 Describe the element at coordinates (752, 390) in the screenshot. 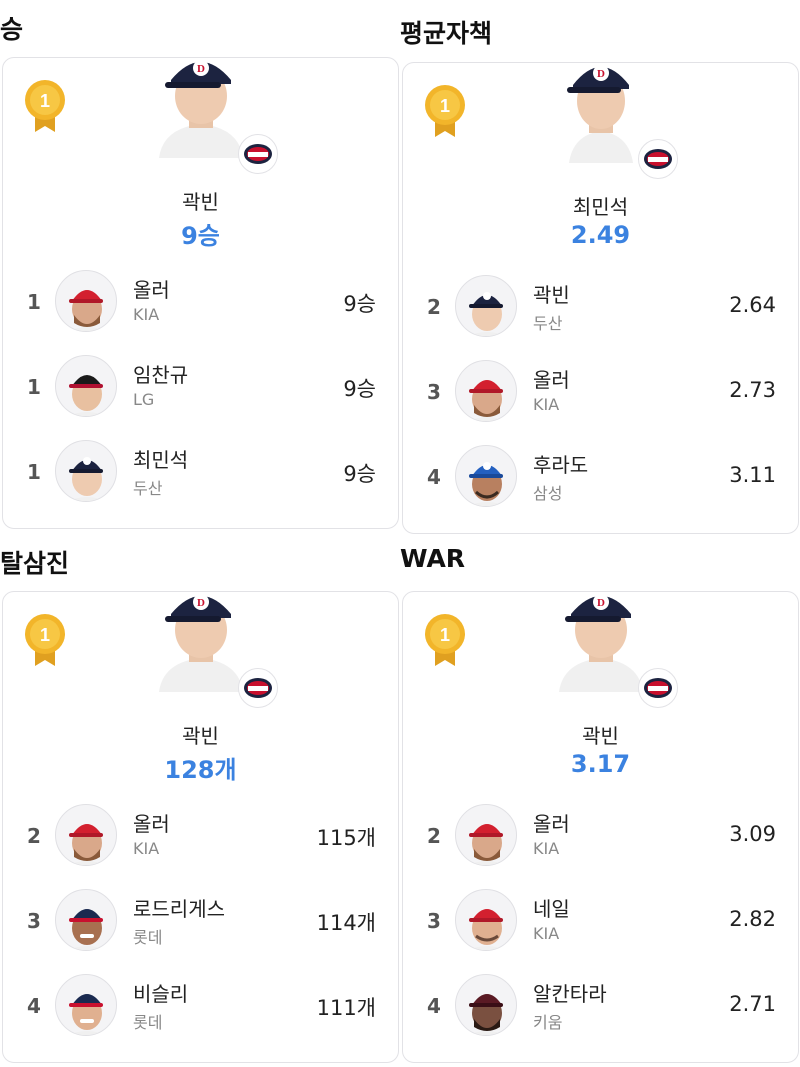

I see `stat-value: 2.73` at that location.